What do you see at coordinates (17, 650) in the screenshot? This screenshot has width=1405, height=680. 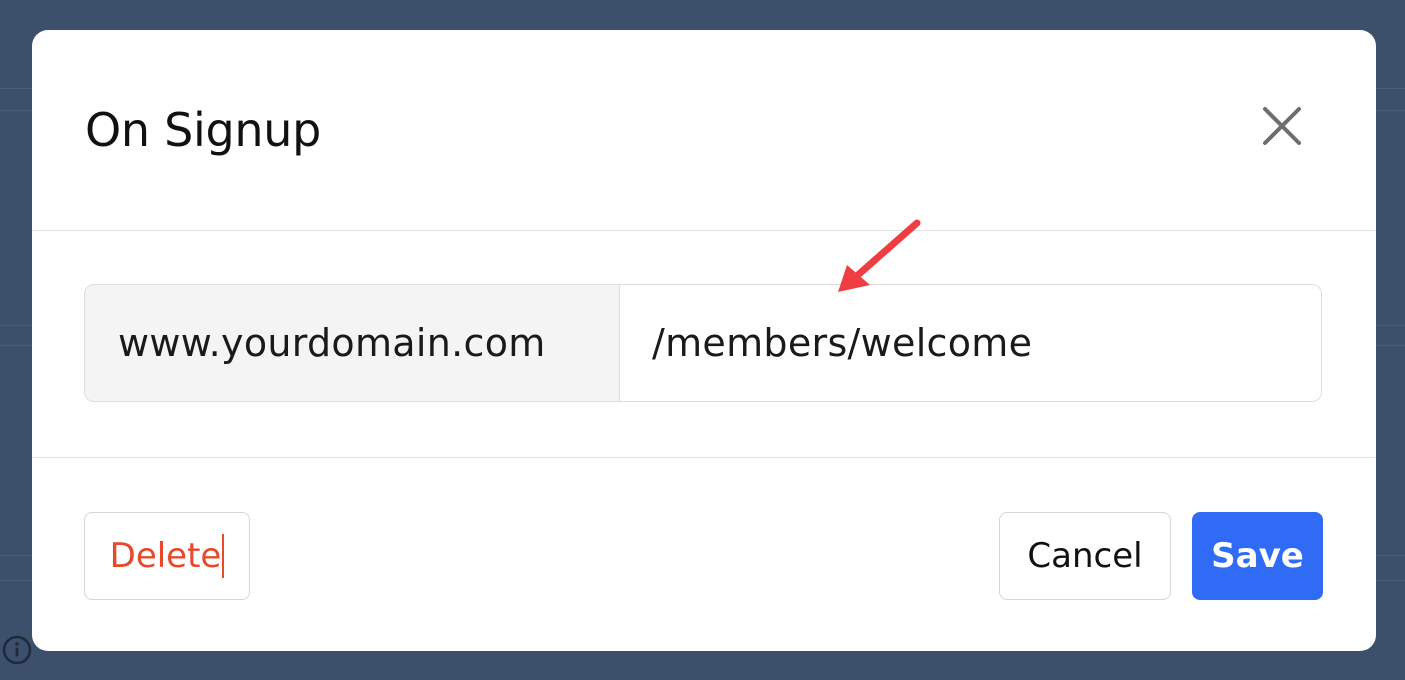 I see `info-icon` at bounding box center [17, 650].